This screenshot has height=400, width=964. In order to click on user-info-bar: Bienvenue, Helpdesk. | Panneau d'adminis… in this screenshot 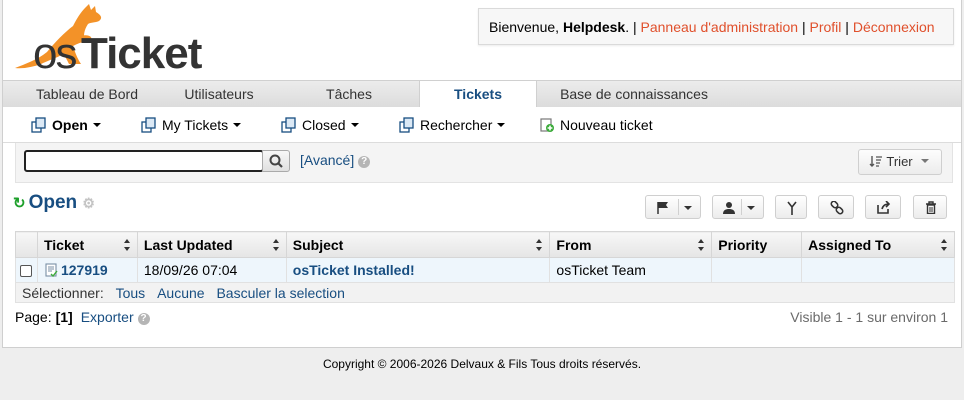, I will do `click(716, 26)`.